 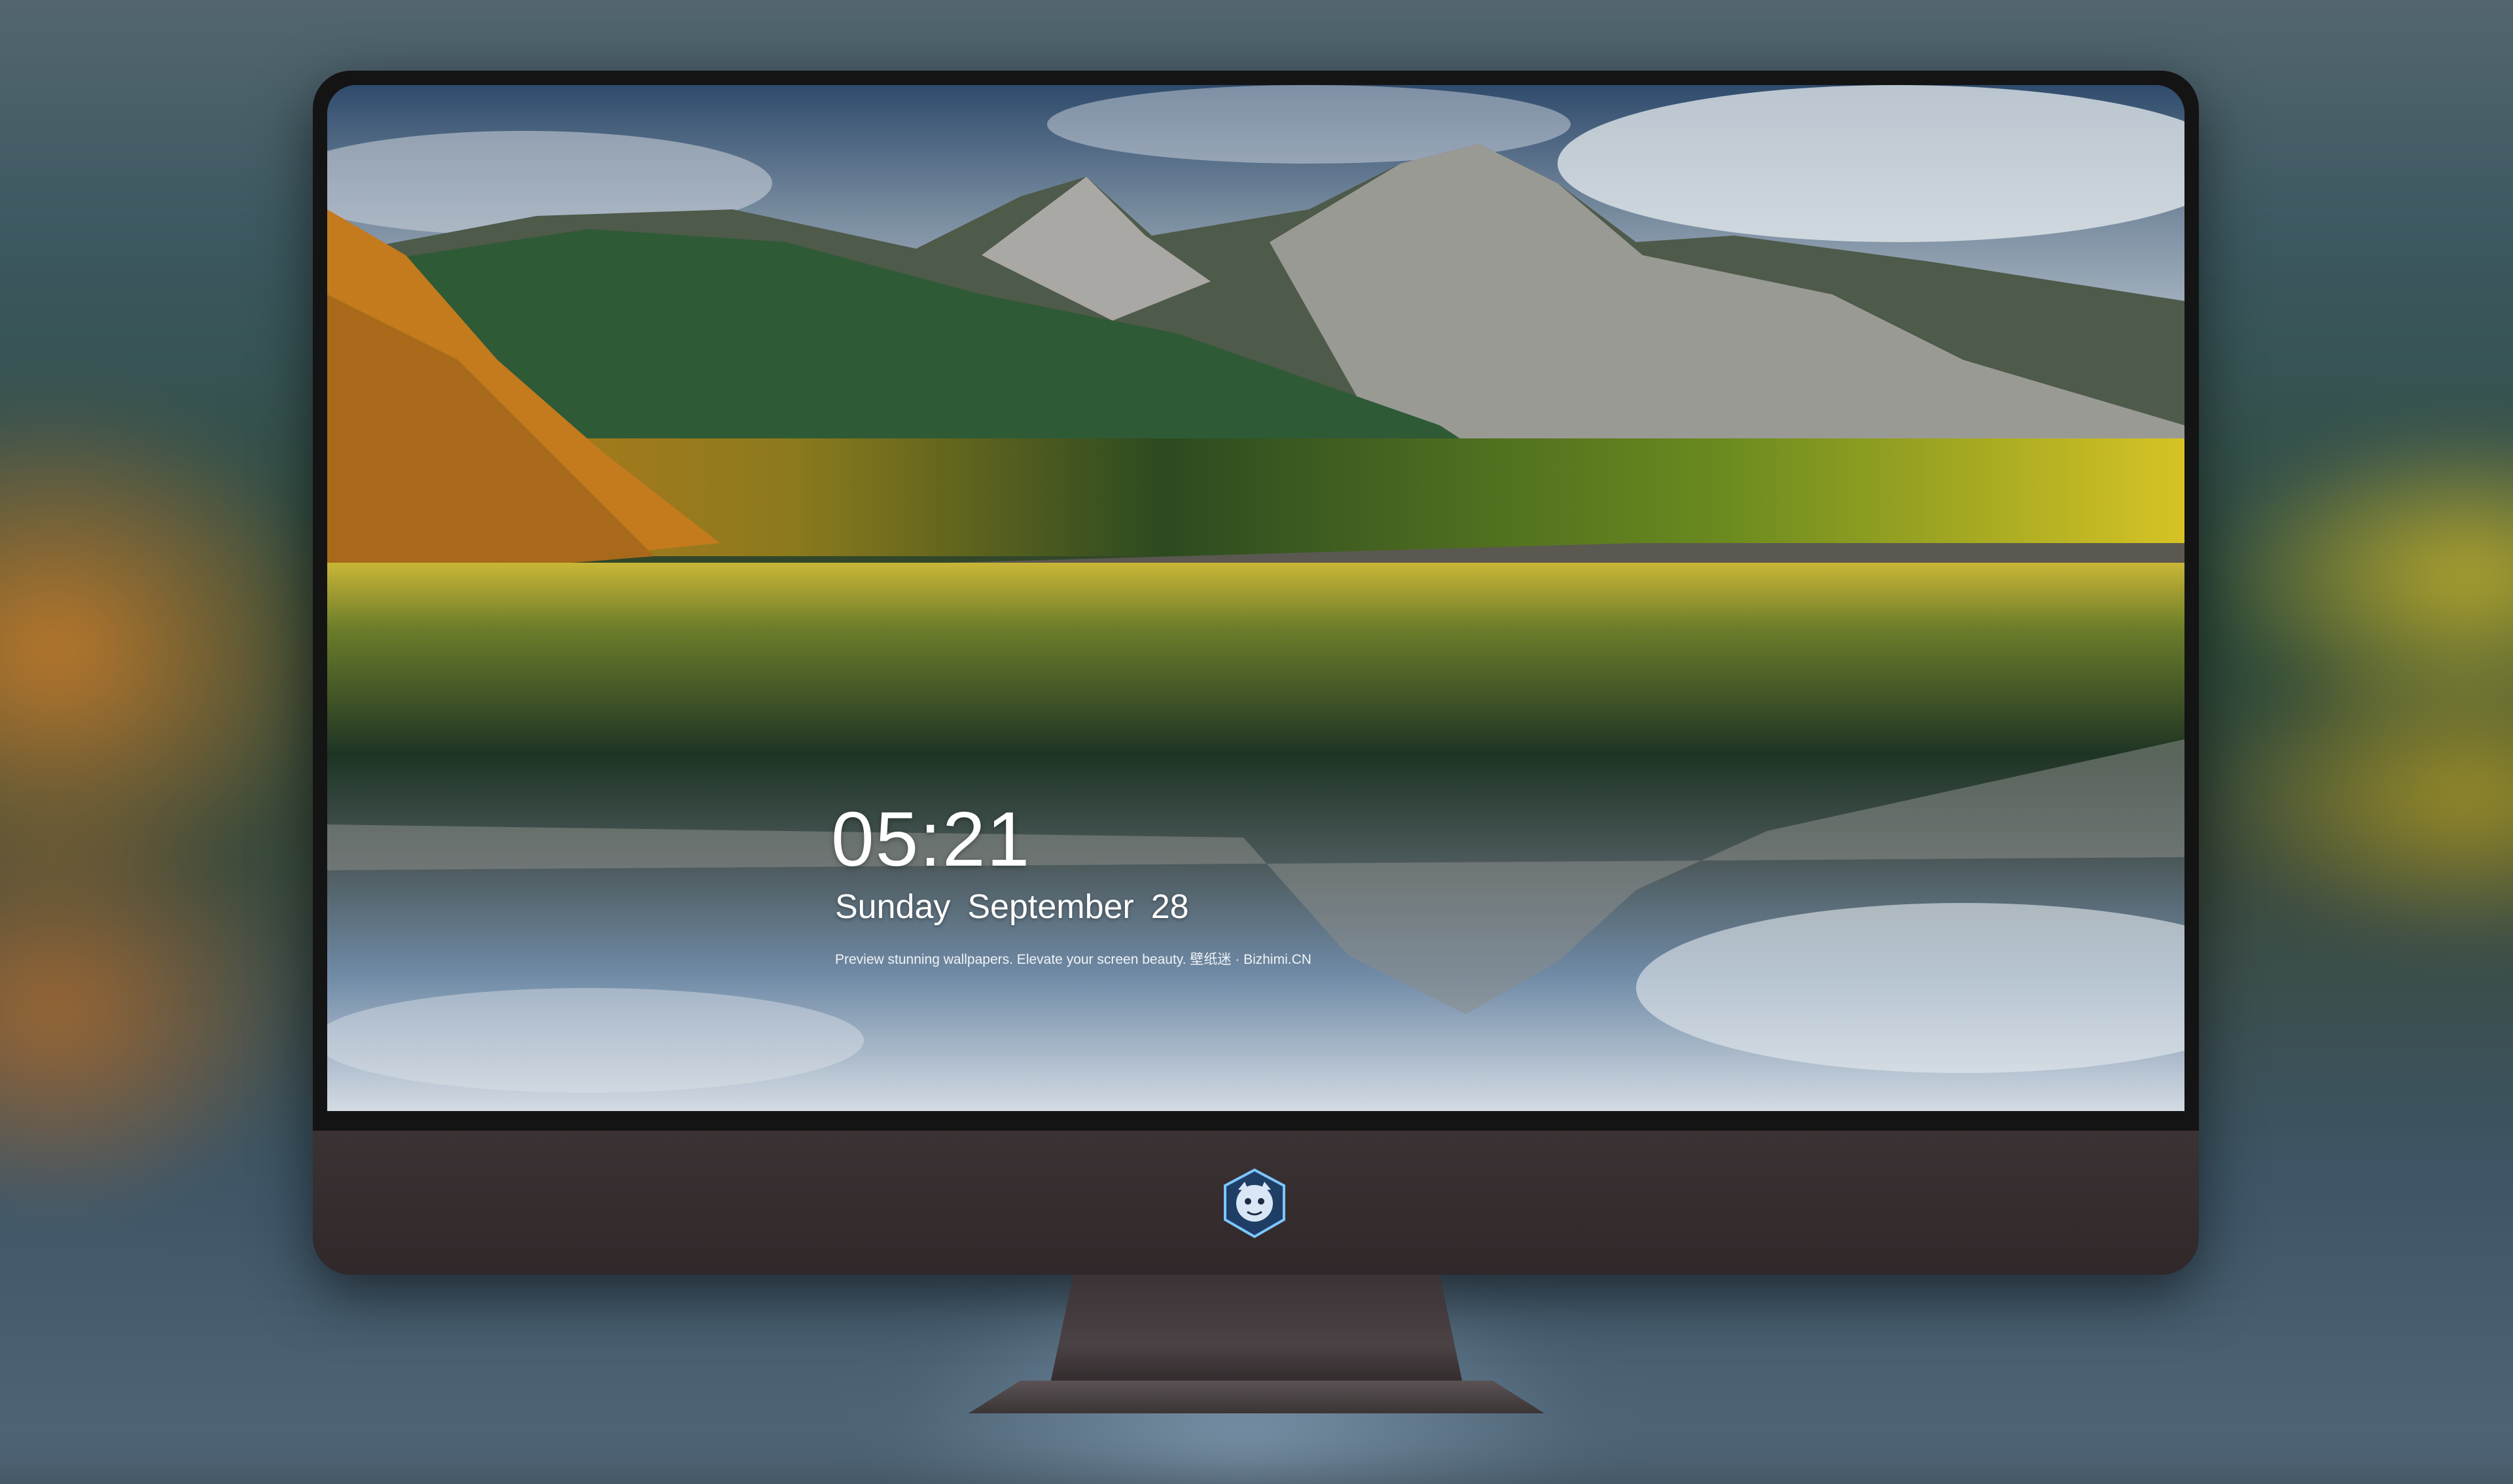 What do you see at coordinates (1169, 907) in the screenshot?
I see `date-day: 28` at bounding box center [1169, 907].